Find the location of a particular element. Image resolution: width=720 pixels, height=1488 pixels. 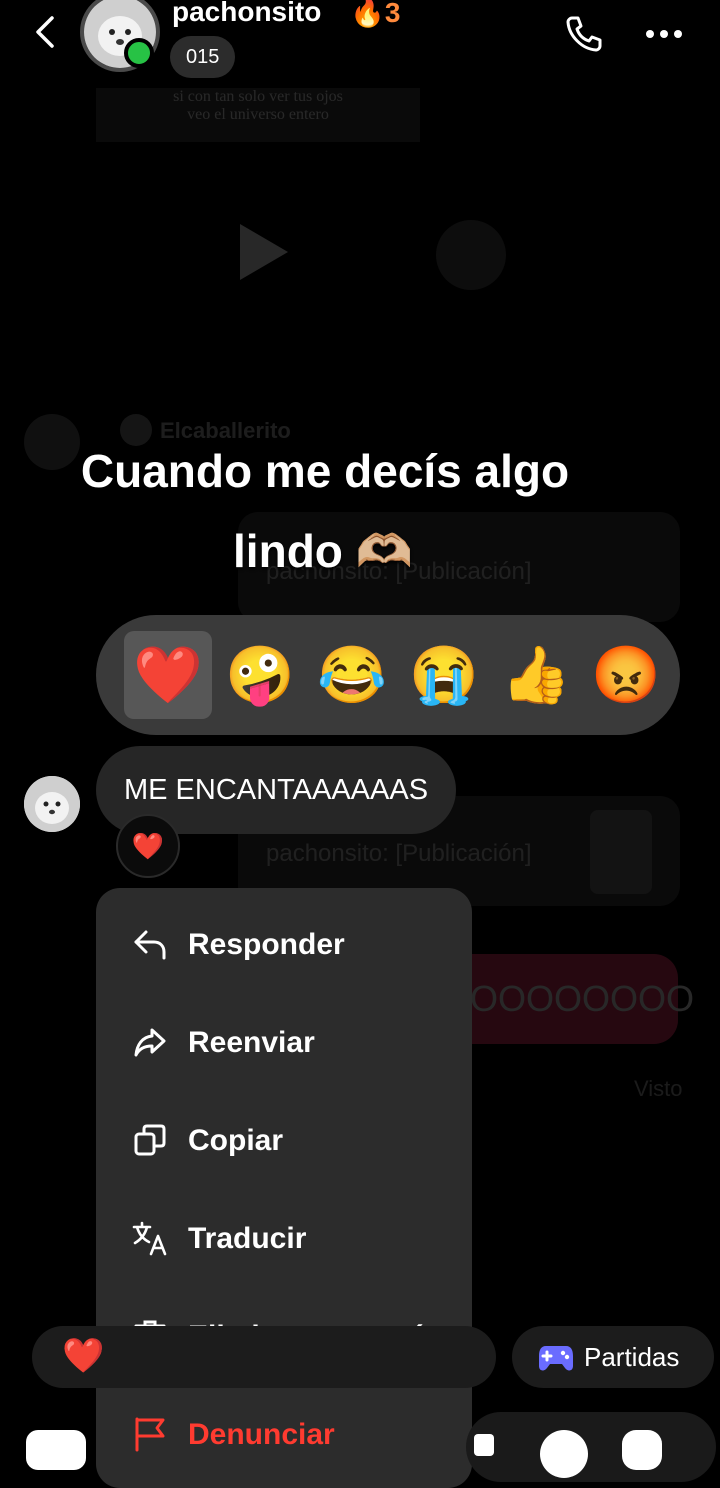

message-reaction-badge: ❤️ is located at coordinates (148, 846).